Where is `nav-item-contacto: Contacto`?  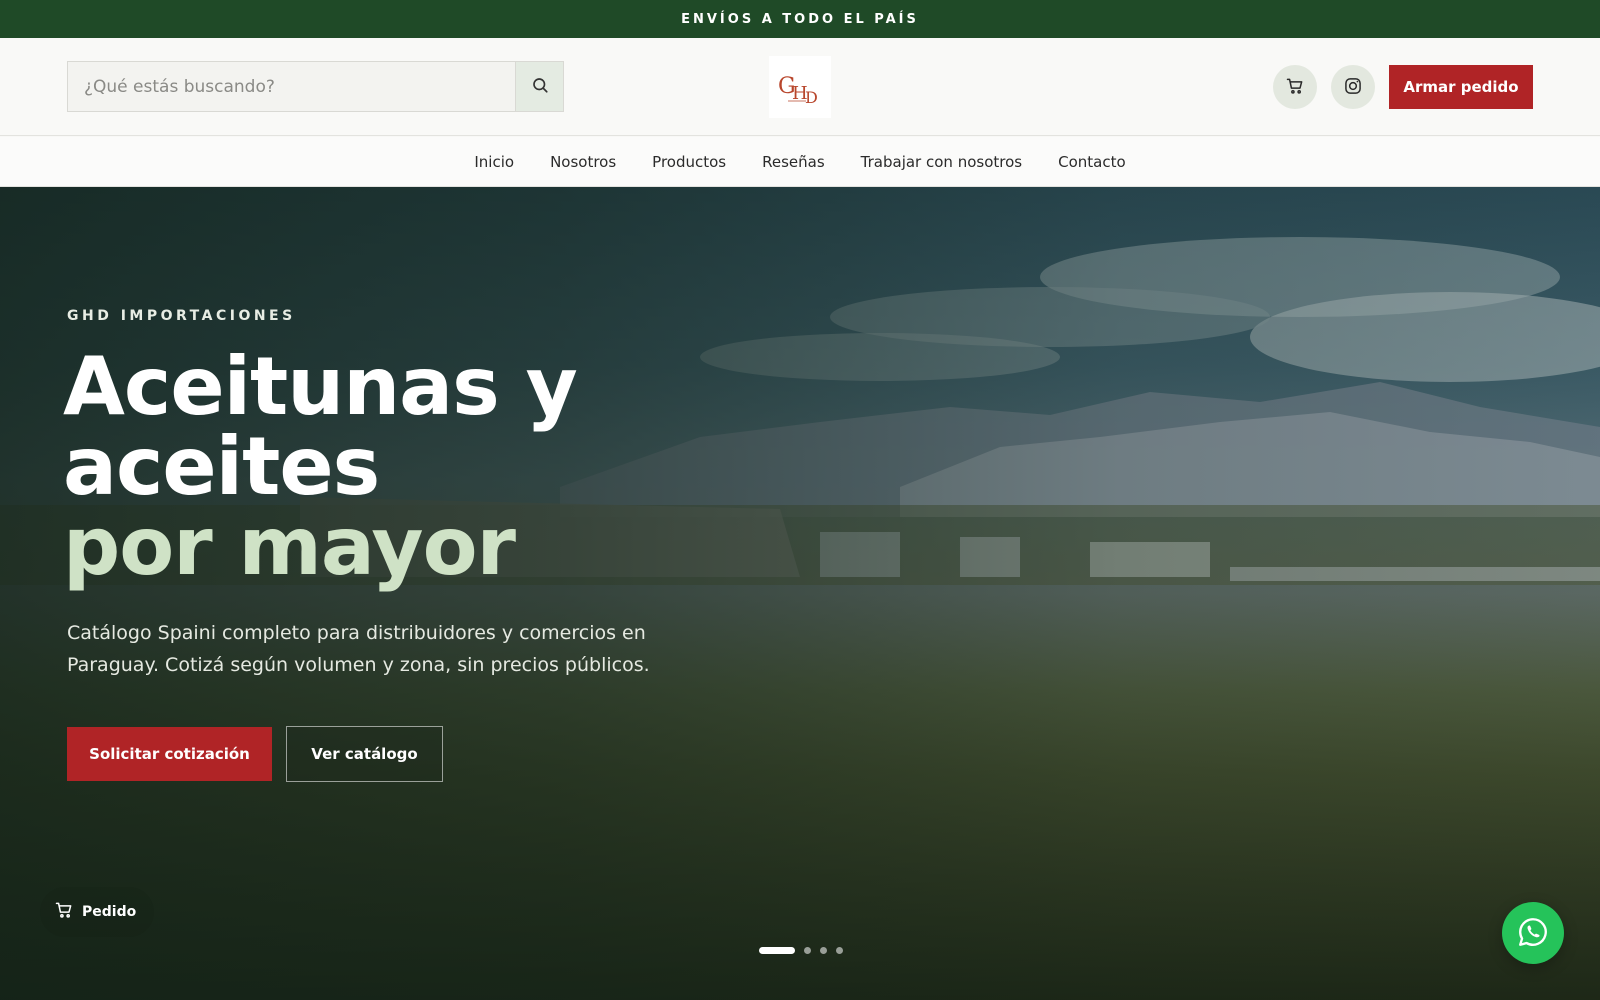
nav-item-contacto: Contacto is located at coordinates (1092, 162).